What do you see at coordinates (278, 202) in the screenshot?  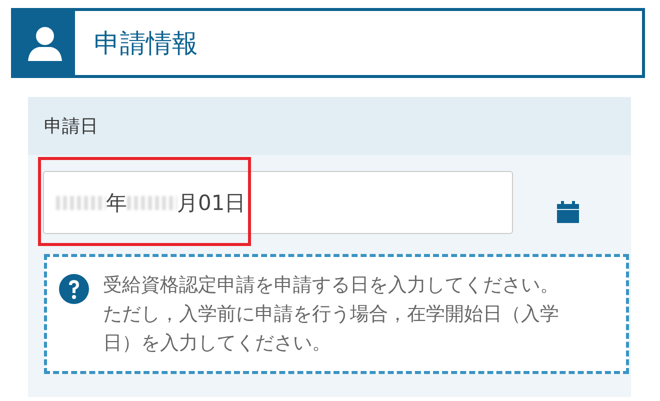 I see `date-field: 年 月01日` at bounding box center [278, 202].